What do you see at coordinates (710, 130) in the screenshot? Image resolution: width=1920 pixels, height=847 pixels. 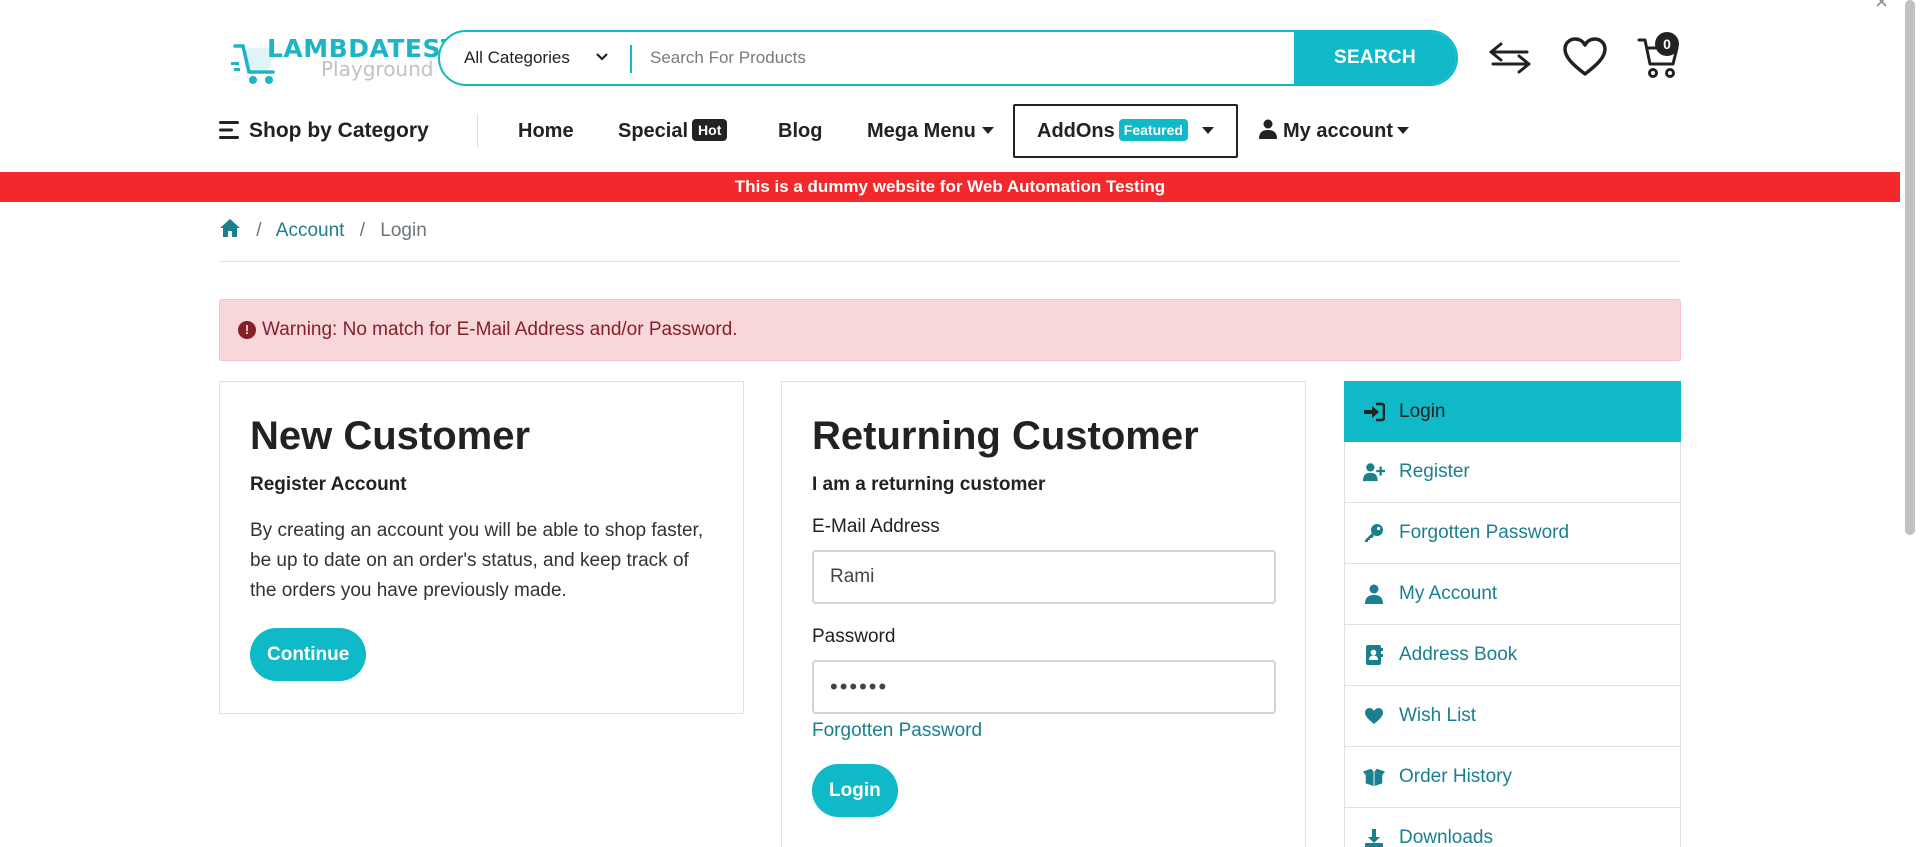 I see `hot-badge: Hot` at bounding box center [710, 130].